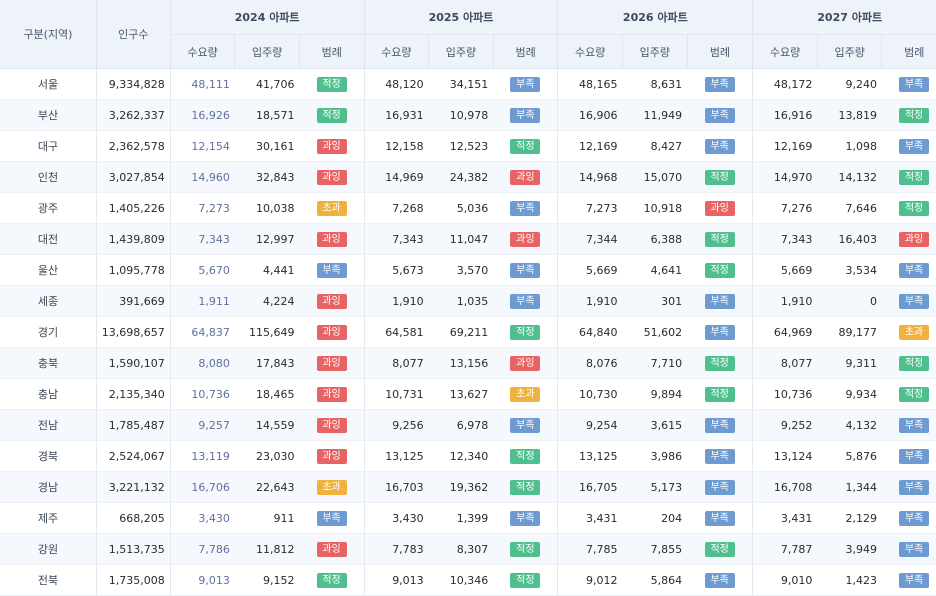 The width and height of the screenshot is (936, 596). What do you see at coordinates (133, 270) in the screenshot?
I see `population-cell: 1,095,778` at bounding box center [133, 270].